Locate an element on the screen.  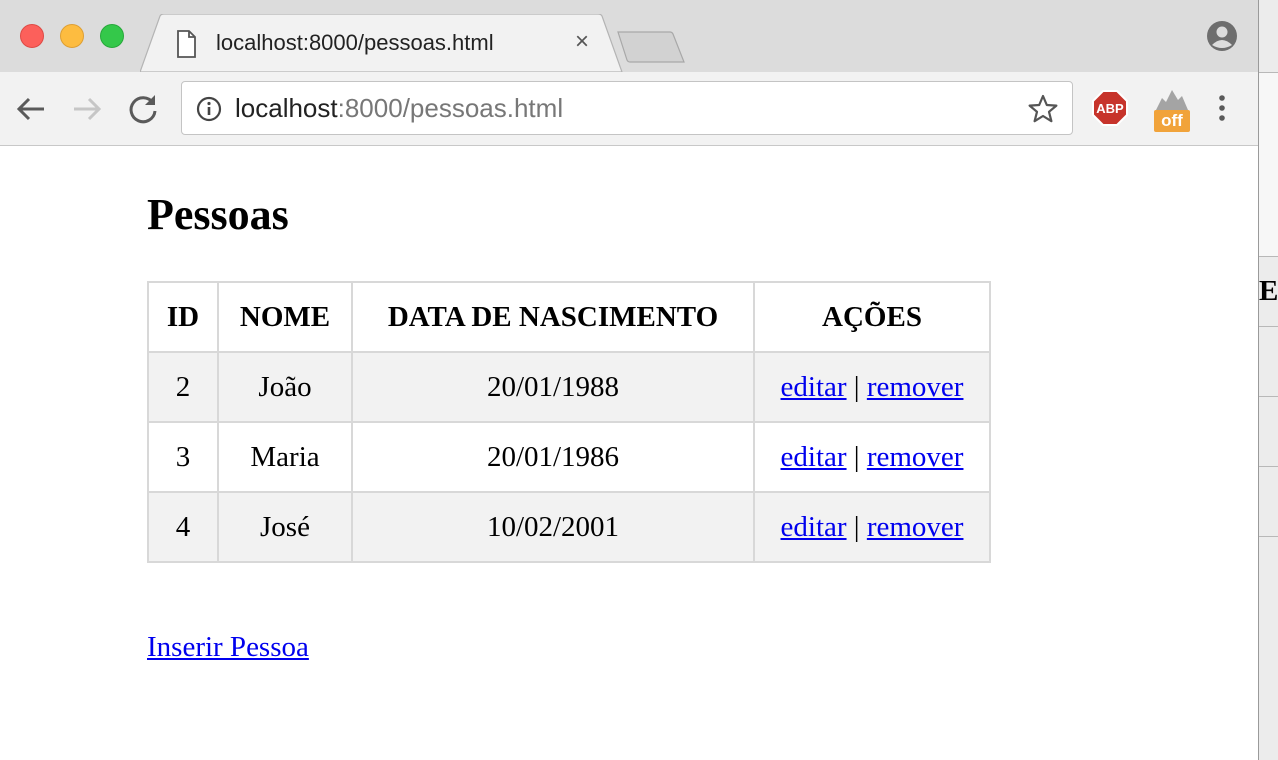
url-host: localhost is located at coordinates (286, 108).